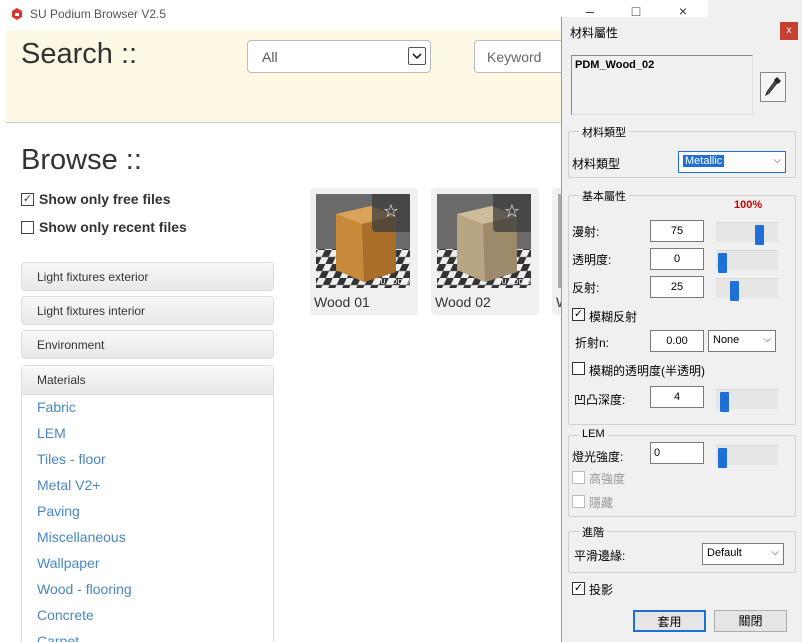  Describe the element at coordinates (747, 289) in the screenshot. I see `reflection-slider` at that location.